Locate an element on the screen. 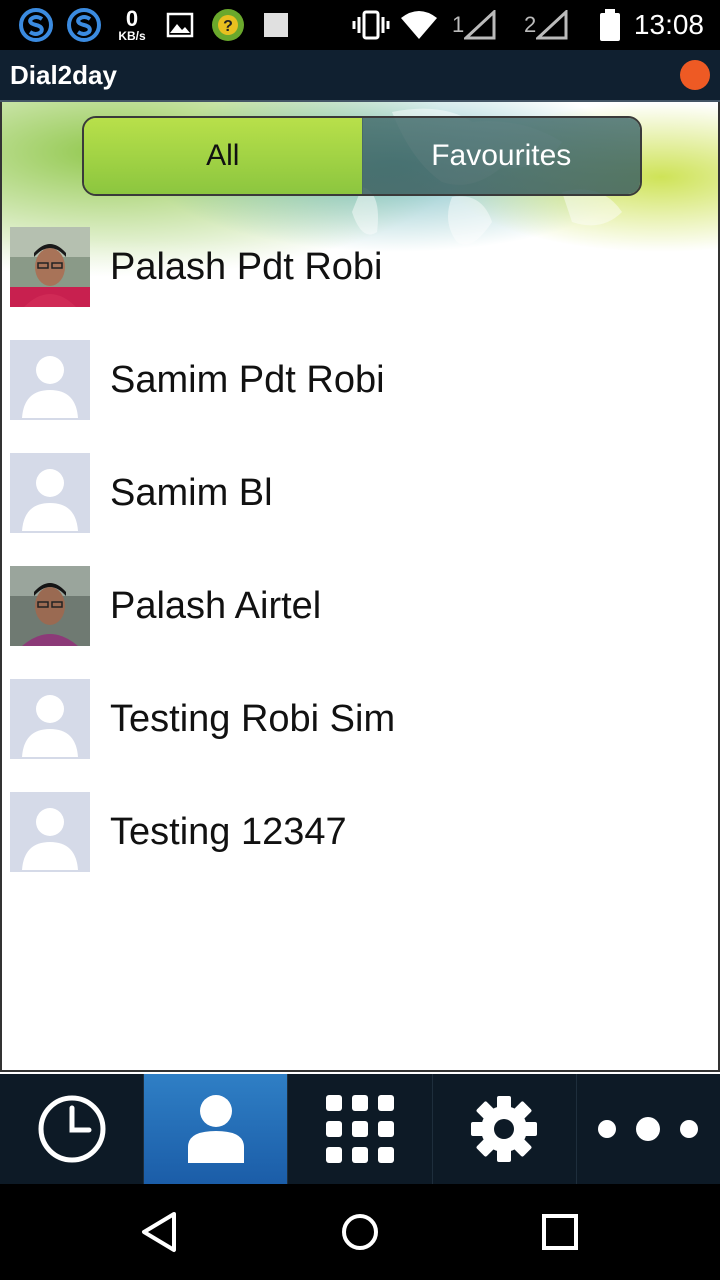  contacts-icon is located at coordinates (215, 1129).